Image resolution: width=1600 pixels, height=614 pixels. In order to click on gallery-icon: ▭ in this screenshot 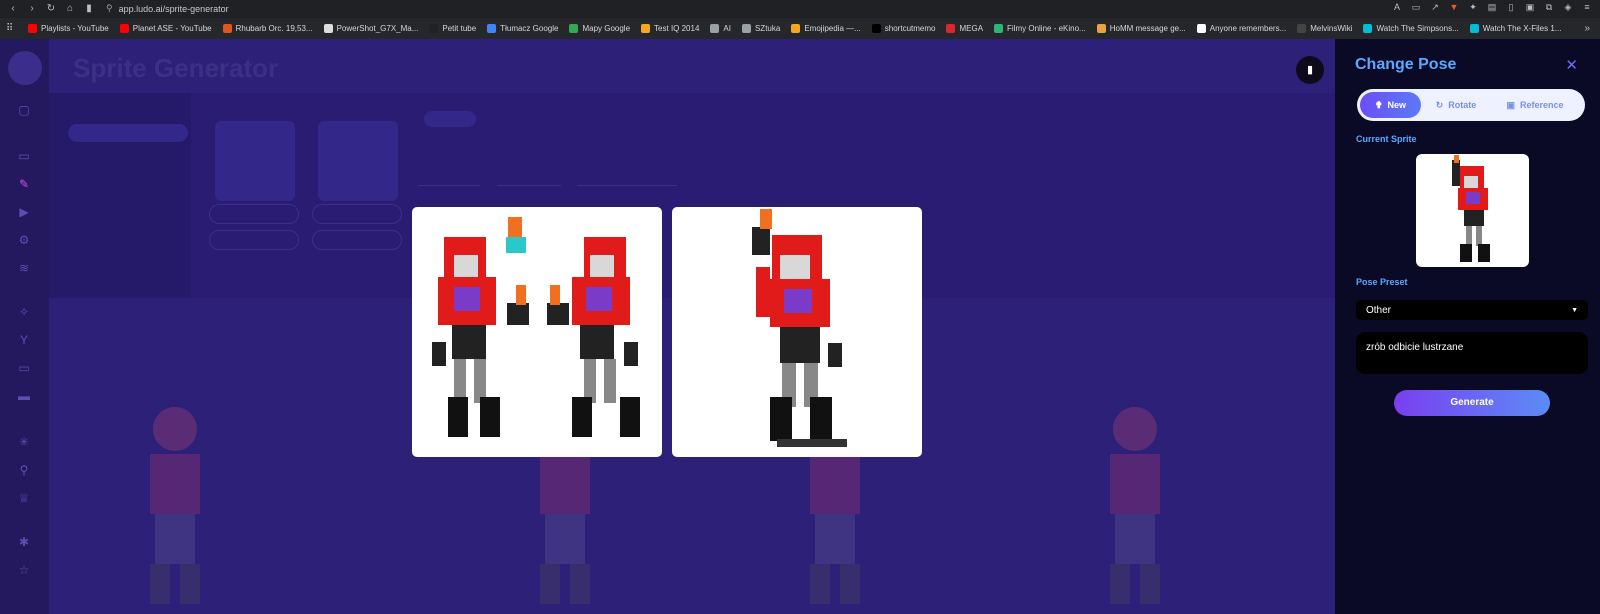, I will do `click(24, 156)`.